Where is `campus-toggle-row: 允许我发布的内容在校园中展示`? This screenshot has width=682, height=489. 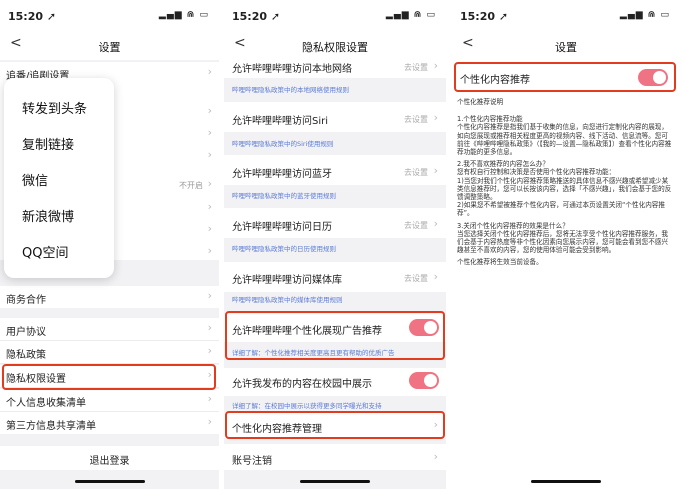
campus-toggle-row: 允许我发布的内容在校园中展示 is located at coordinates (335, 382).